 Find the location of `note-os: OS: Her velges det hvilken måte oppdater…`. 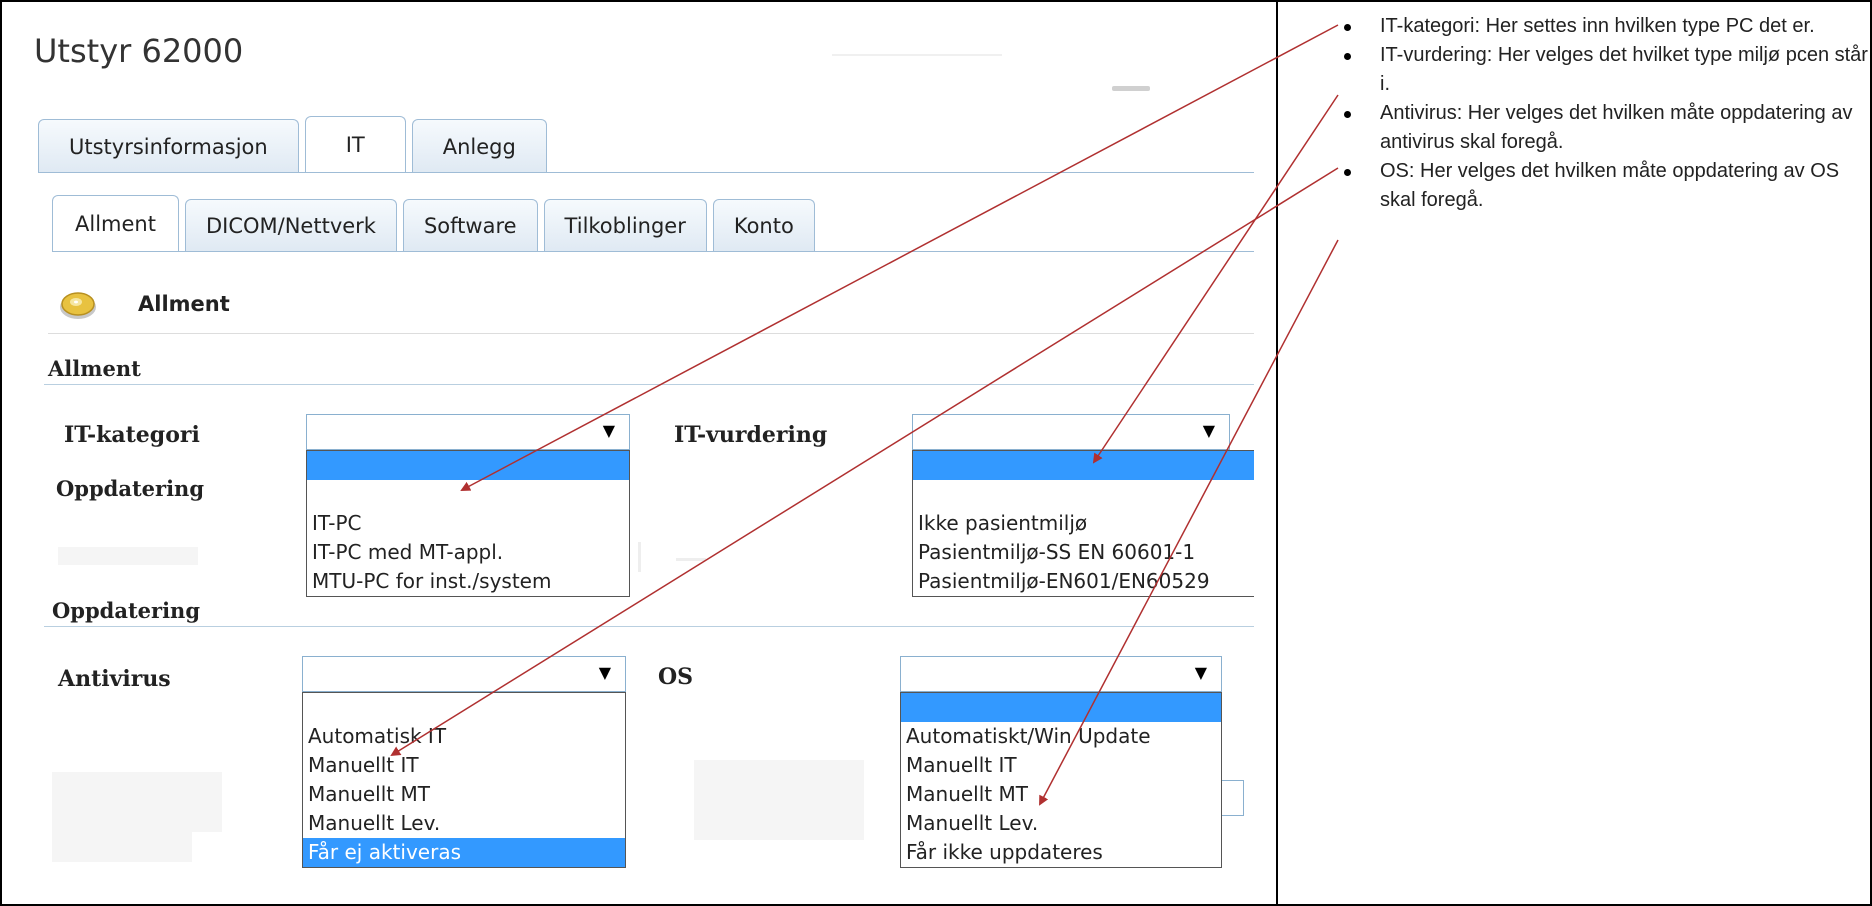

note-os: OS: Her velges det hvilken måte oppdater… is located at coordinates (1605, 186).